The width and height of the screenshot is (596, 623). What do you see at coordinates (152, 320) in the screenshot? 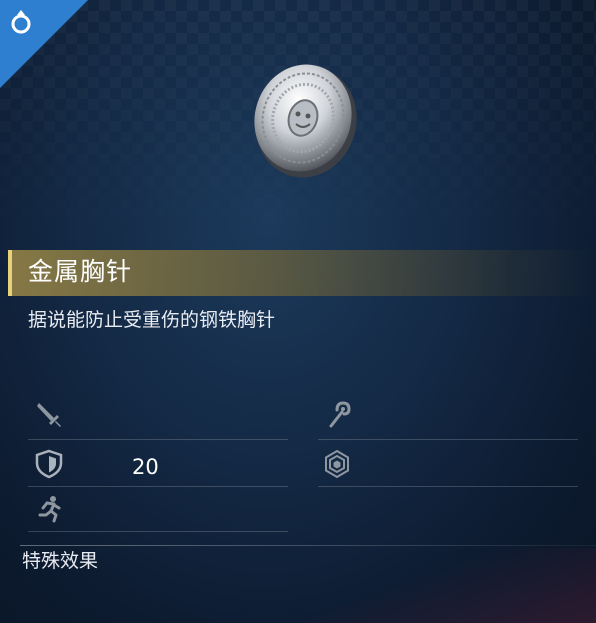
I see `item-description: 据说能防止受重伤的钢铁胸针` at bounding box center [152, 320].